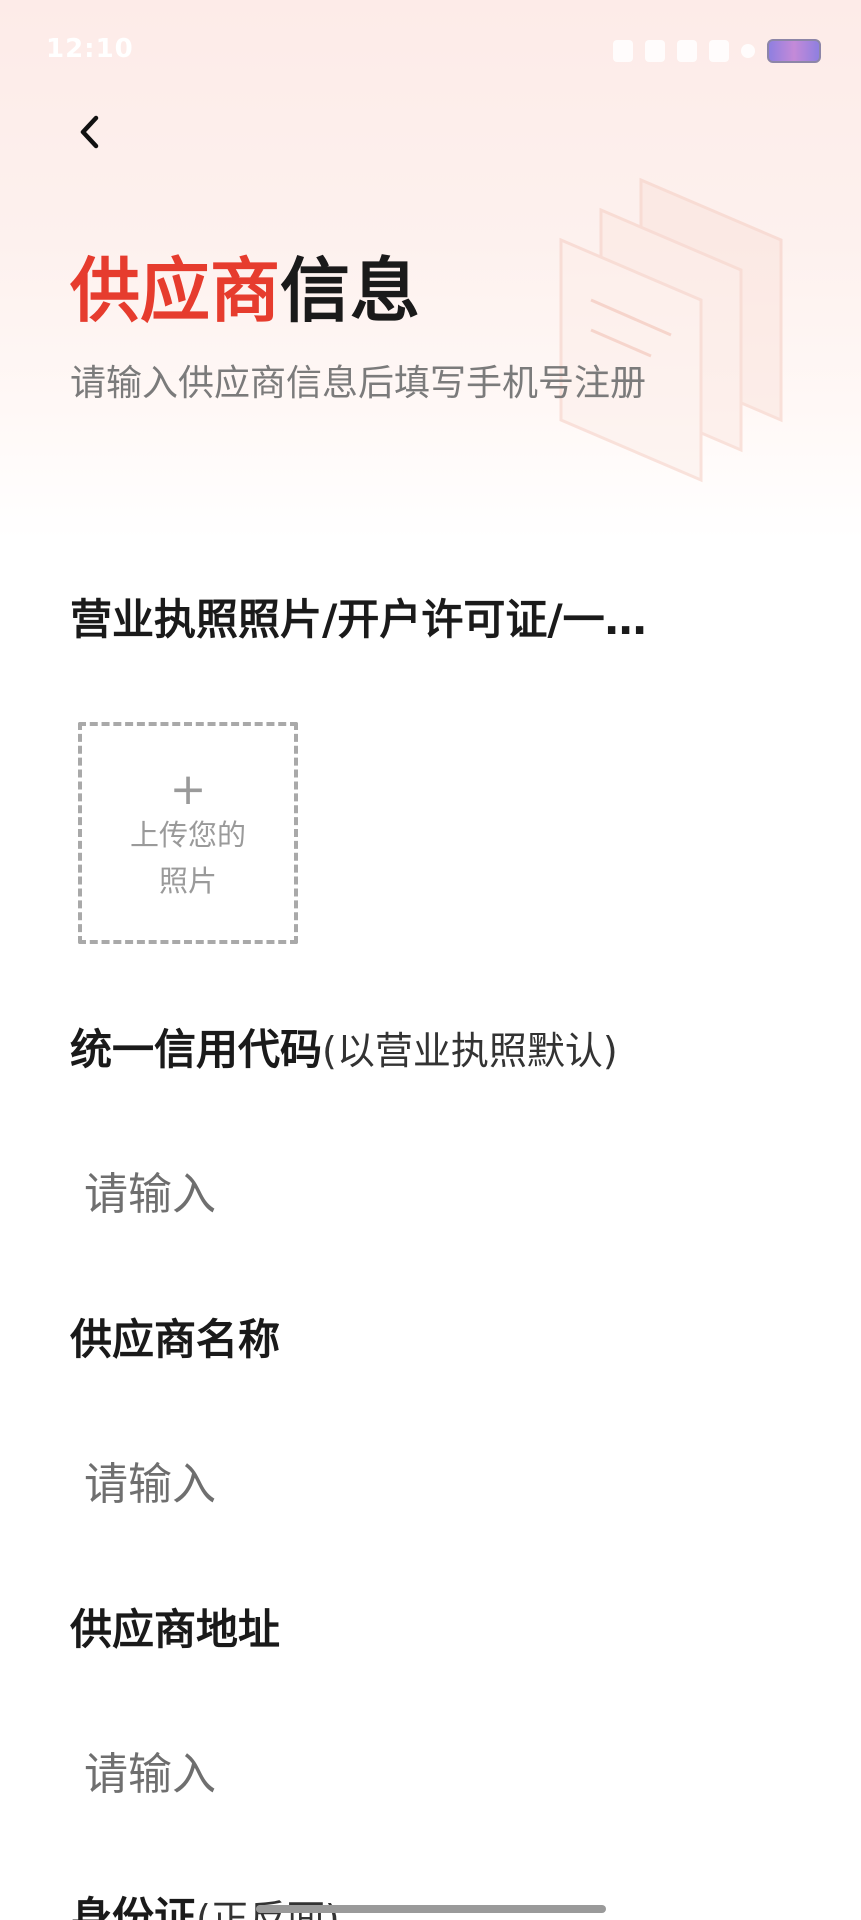 The width and height of the screenshot is (861, 1920). Describe the element at coordinates (90, 49) in the screenshot. I see `status-time: 12:10` at that location.